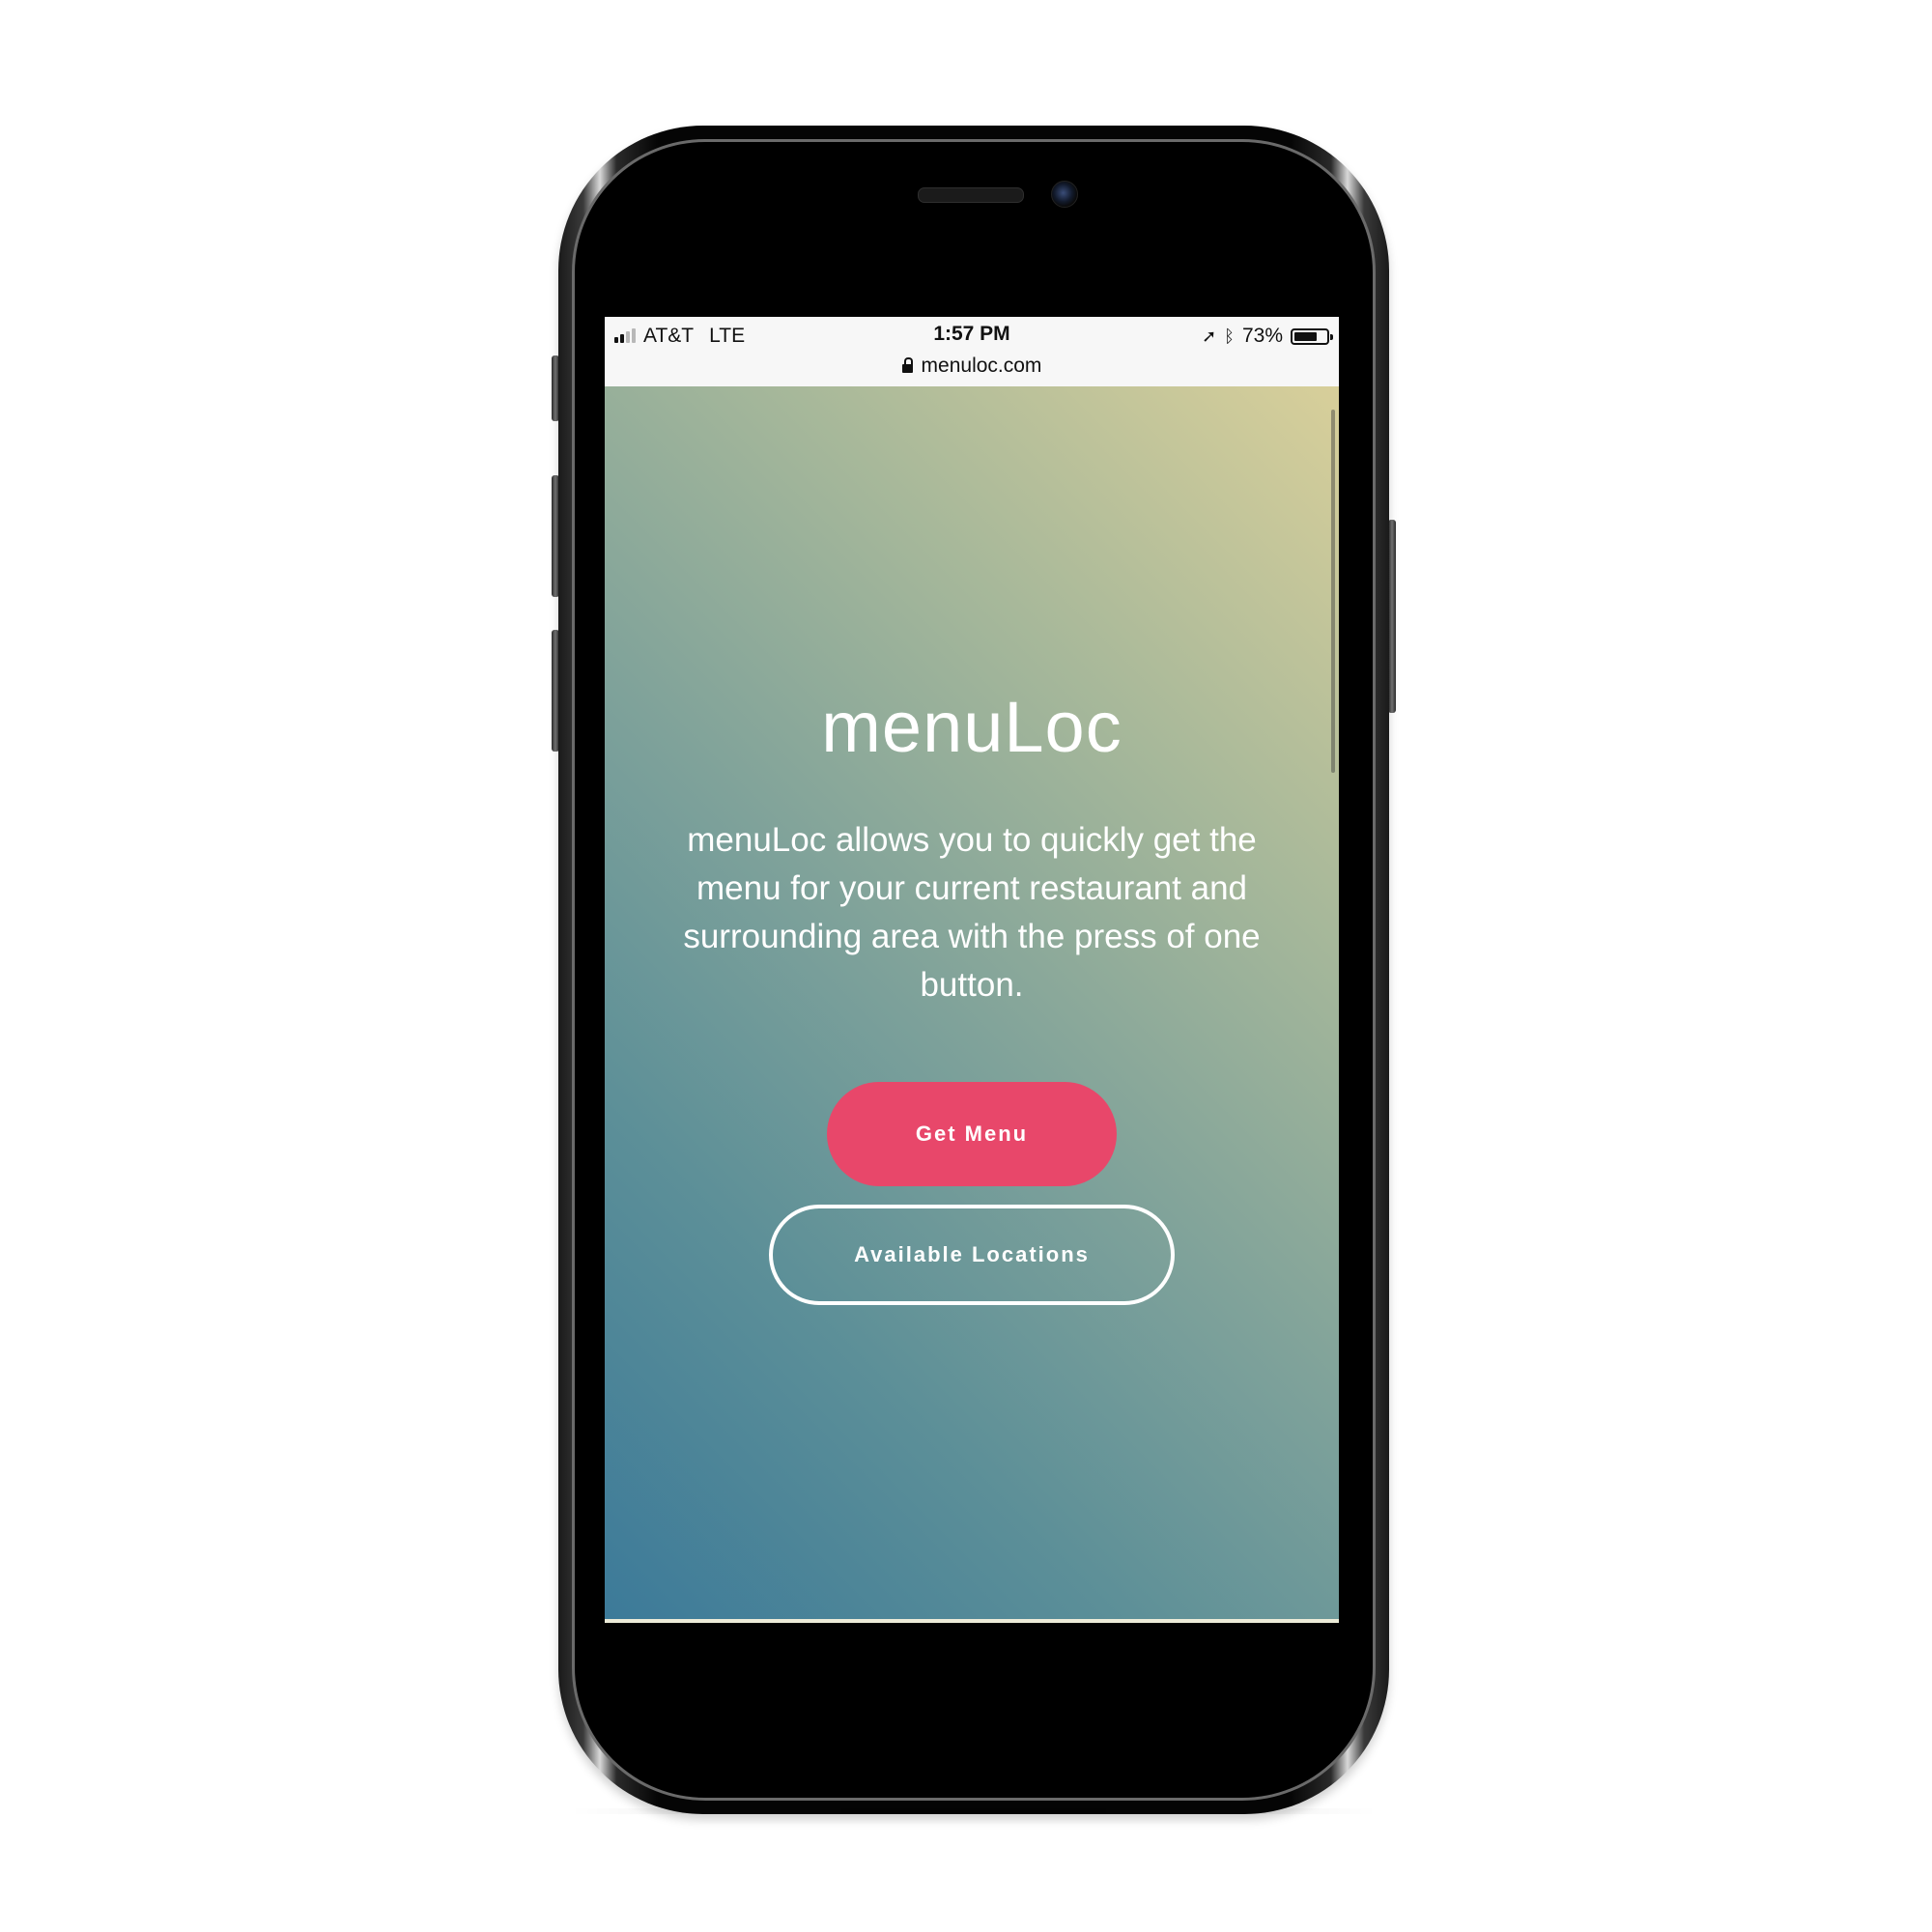  What do you see at coordinates (972, 1621) in the screenshot?
I see `page-bottom-edge` at bounding box center [972, 1621].